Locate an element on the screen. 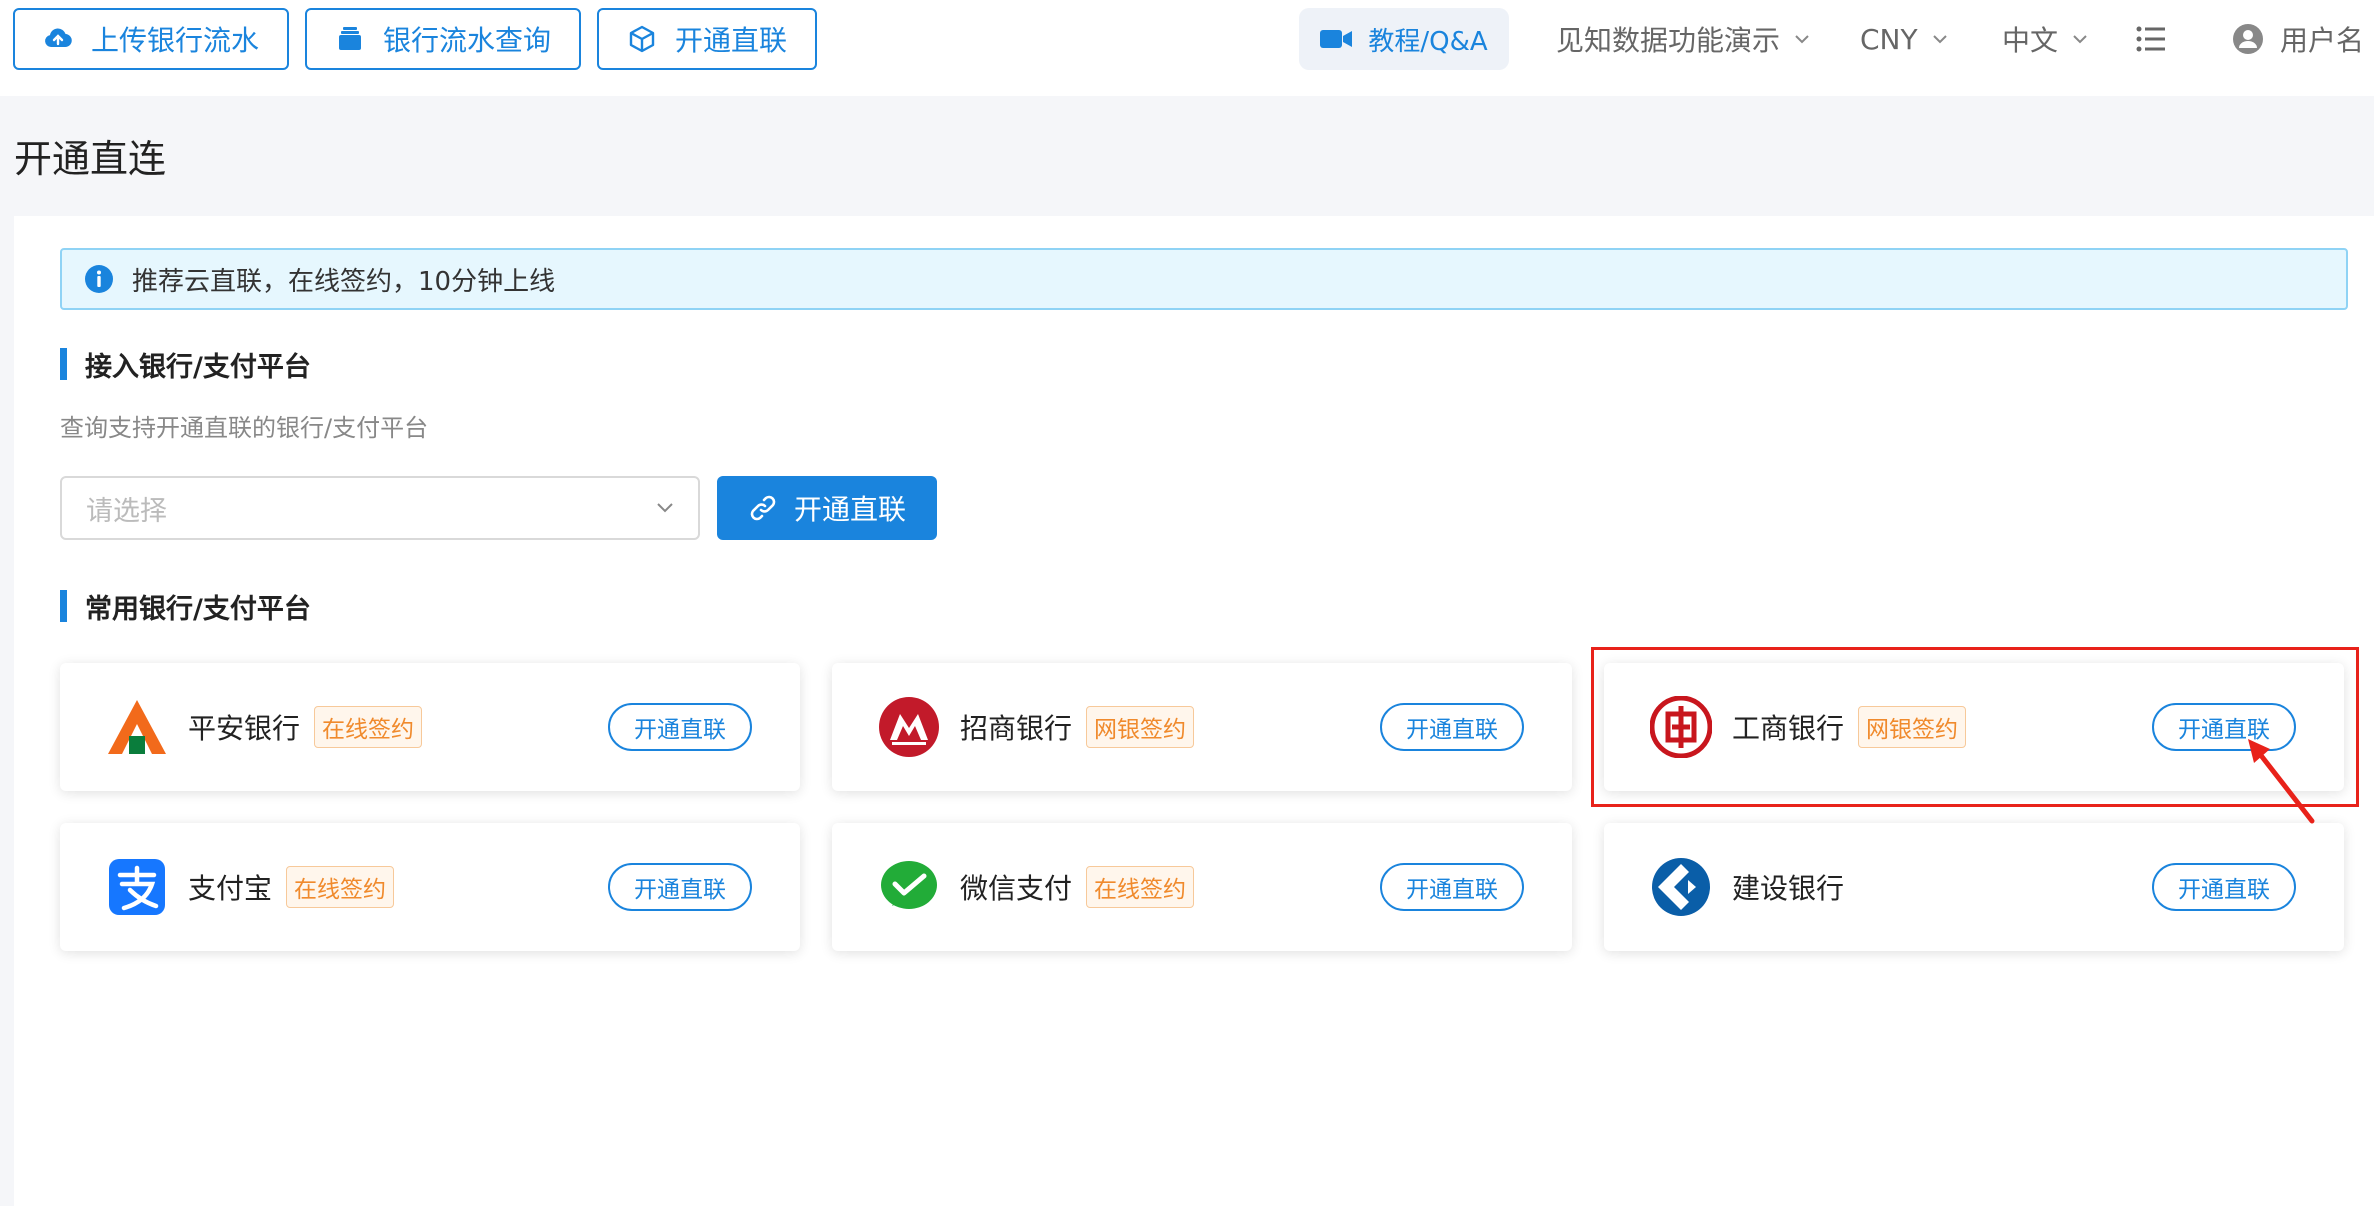 Image resolution: width=2374 pixels, height=1206 pixels. language-label: 中文 is located at coordinates (2030, 40).